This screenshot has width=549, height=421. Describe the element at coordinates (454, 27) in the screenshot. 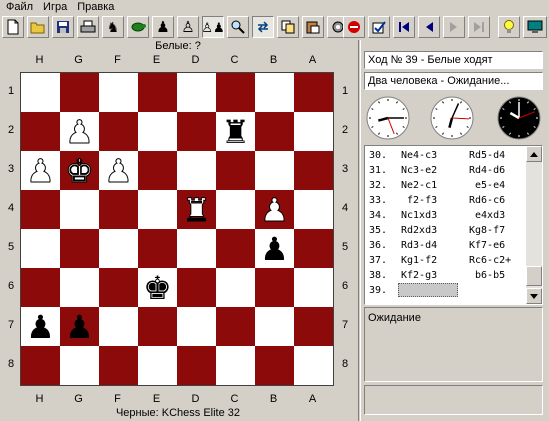

I see `next-move-button` at that location.